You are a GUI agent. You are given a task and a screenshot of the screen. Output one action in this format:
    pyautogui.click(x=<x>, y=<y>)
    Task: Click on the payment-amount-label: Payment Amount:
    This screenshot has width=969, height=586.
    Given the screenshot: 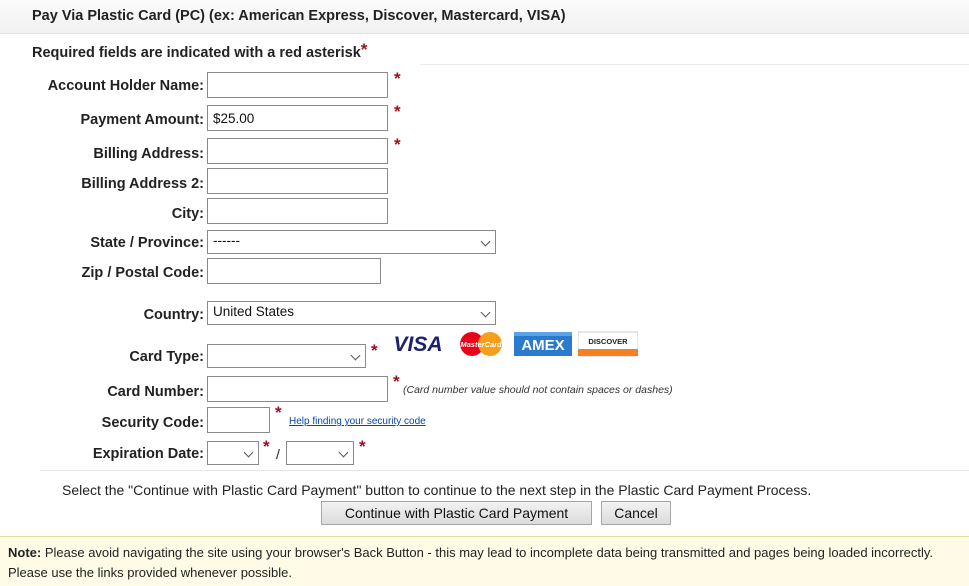 What is the action you would take?
    pyautogui.click(x=142, y=120)
    